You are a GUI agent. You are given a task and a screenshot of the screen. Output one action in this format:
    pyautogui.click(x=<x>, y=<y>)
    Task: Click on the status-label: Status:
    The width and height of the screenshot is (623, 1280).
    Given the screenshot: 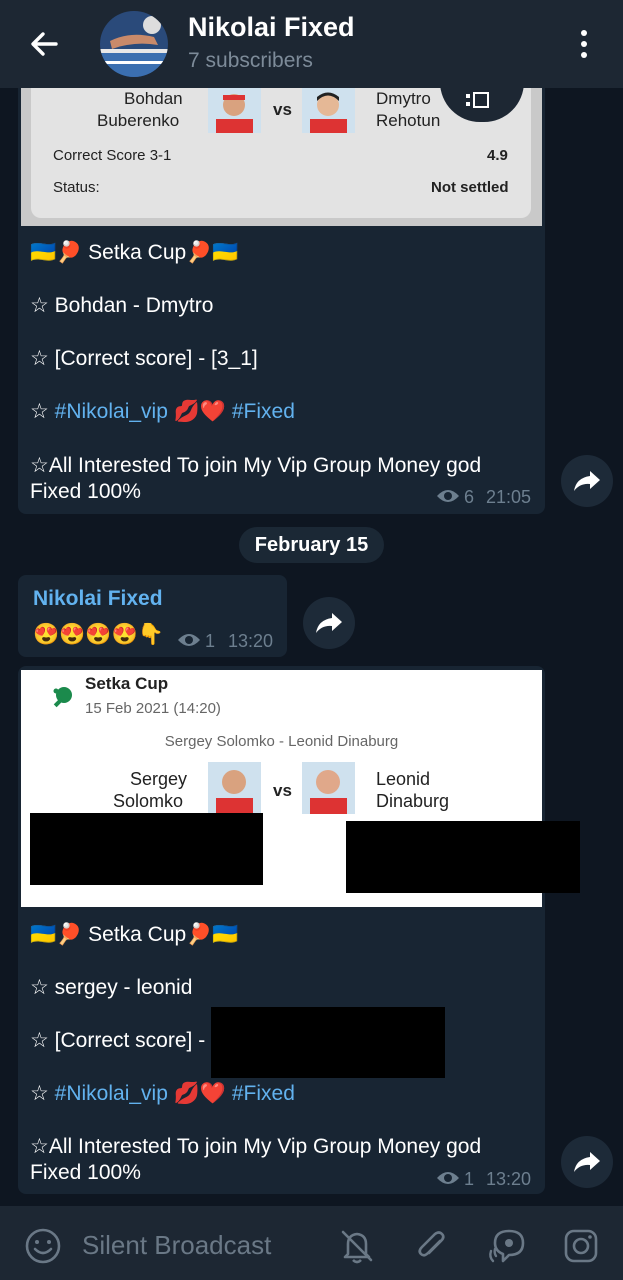 What is the action you would take?
    pyautogui.click(x=76, y=187)
    